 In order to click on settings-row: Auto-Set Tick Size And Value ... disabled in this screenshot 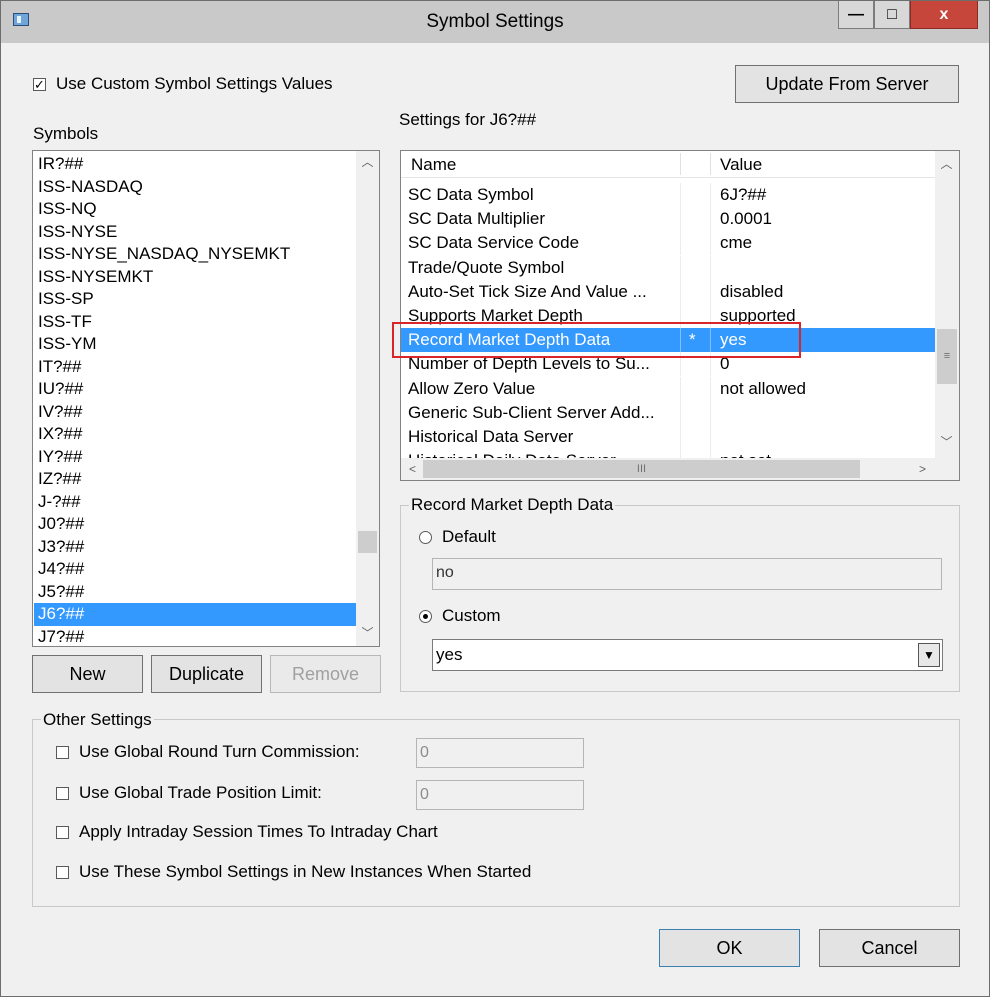, I will do `click(668, 291)`.